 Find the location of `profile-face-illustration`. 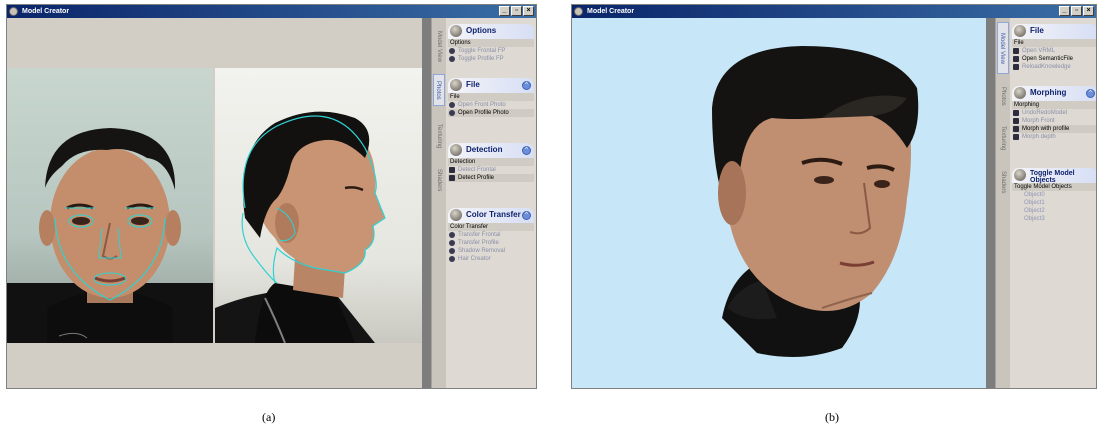

profile-face-illustration is located at coordinates (300, 227).